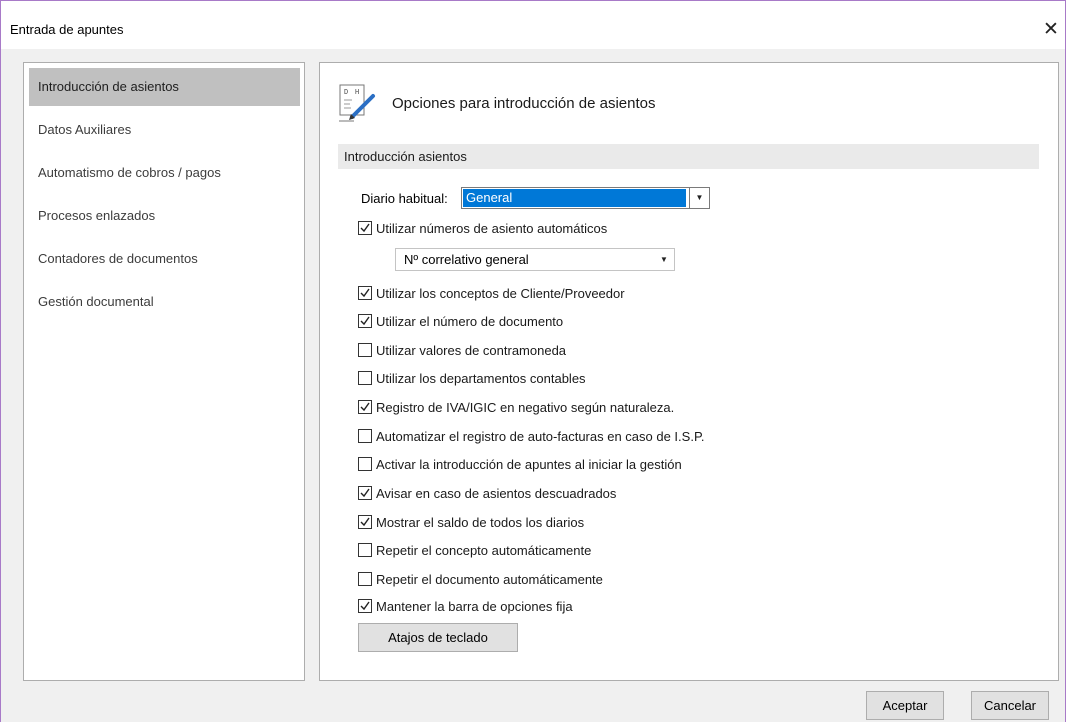  I want to click on sidebar-item-contadores-documentos: Contadores de documentos, so click(164, 259).